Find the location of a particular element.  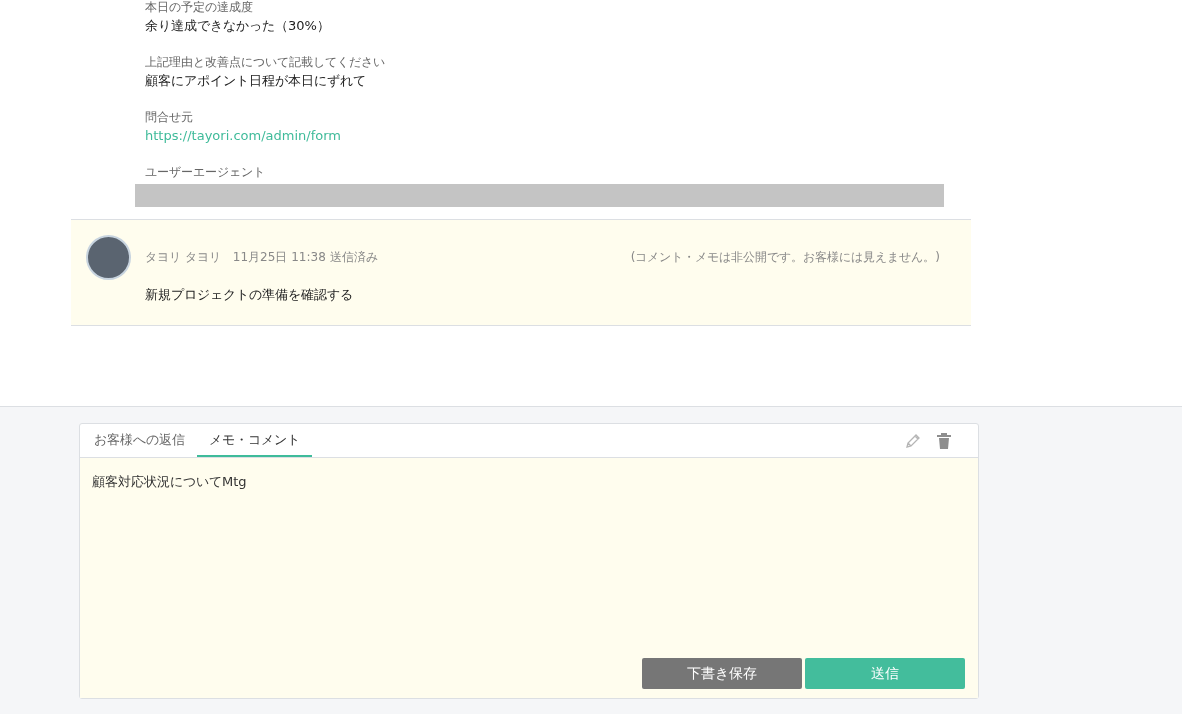

comment-text: 新規プロジェクトの準備を確認する is located at coordinates (249, 295).